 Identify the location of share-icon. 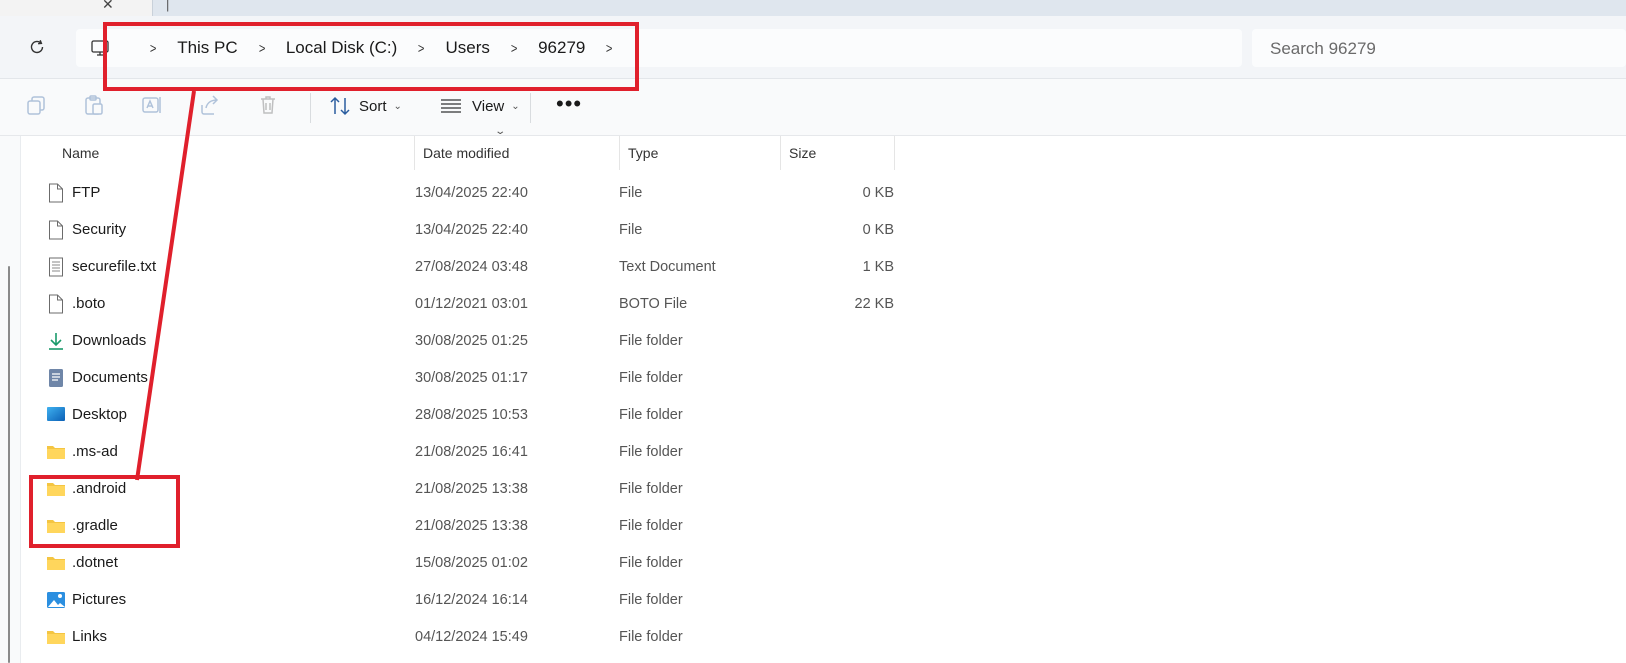
(210, 105).